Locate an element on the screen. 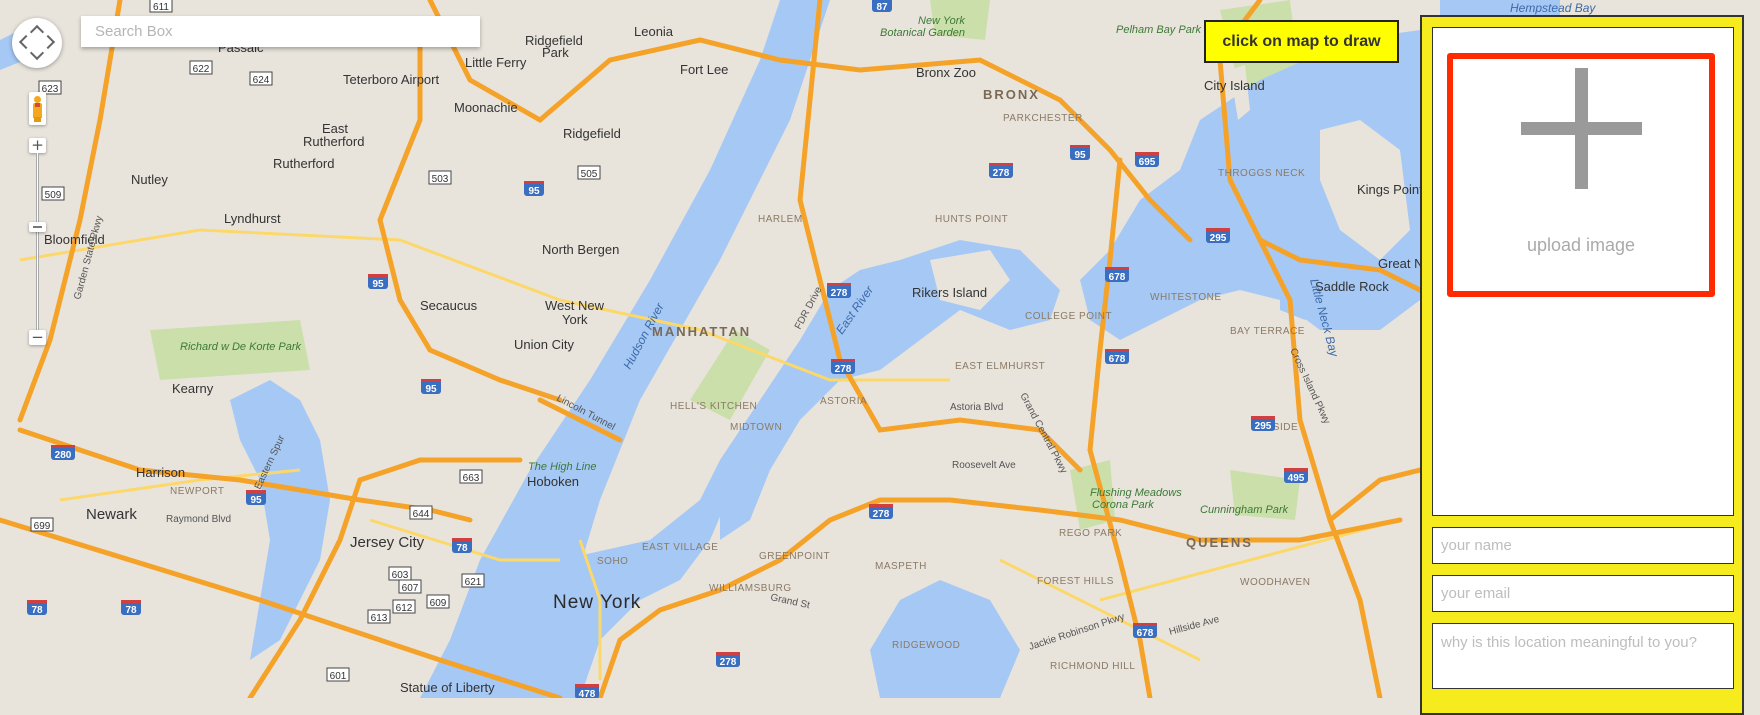  label-botanical-1: New York is located at coordinates (941, 21).